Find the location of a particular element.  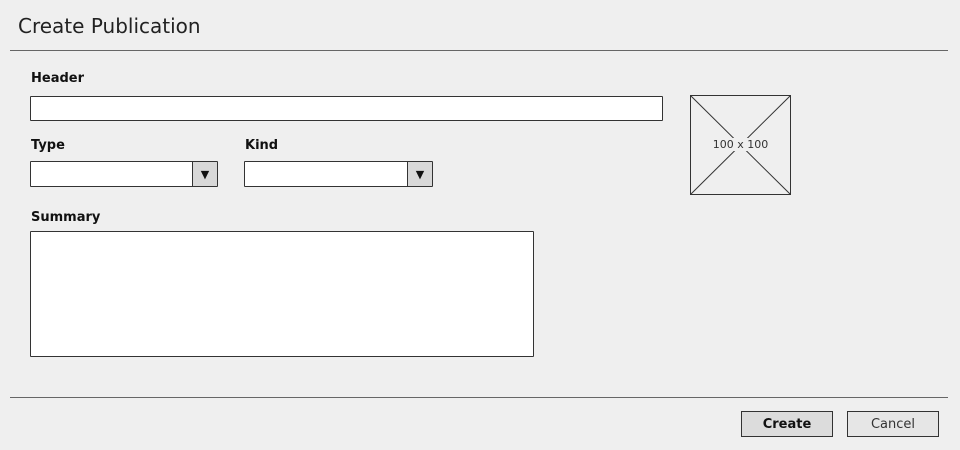

title-divider is located at coordinates (479, 50).